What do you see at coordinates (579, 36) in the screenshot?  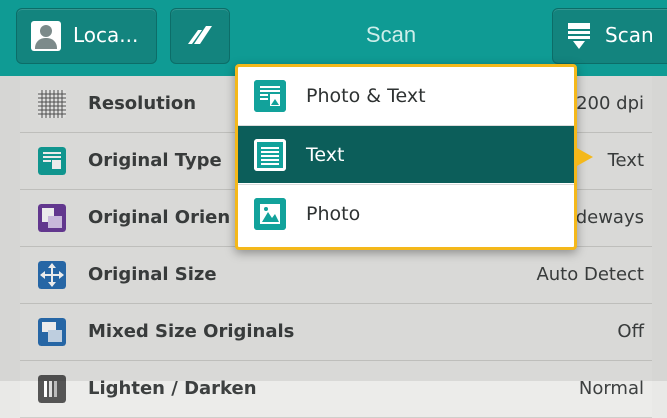 I see `scanner-icon` at bounding box center [579, 36].